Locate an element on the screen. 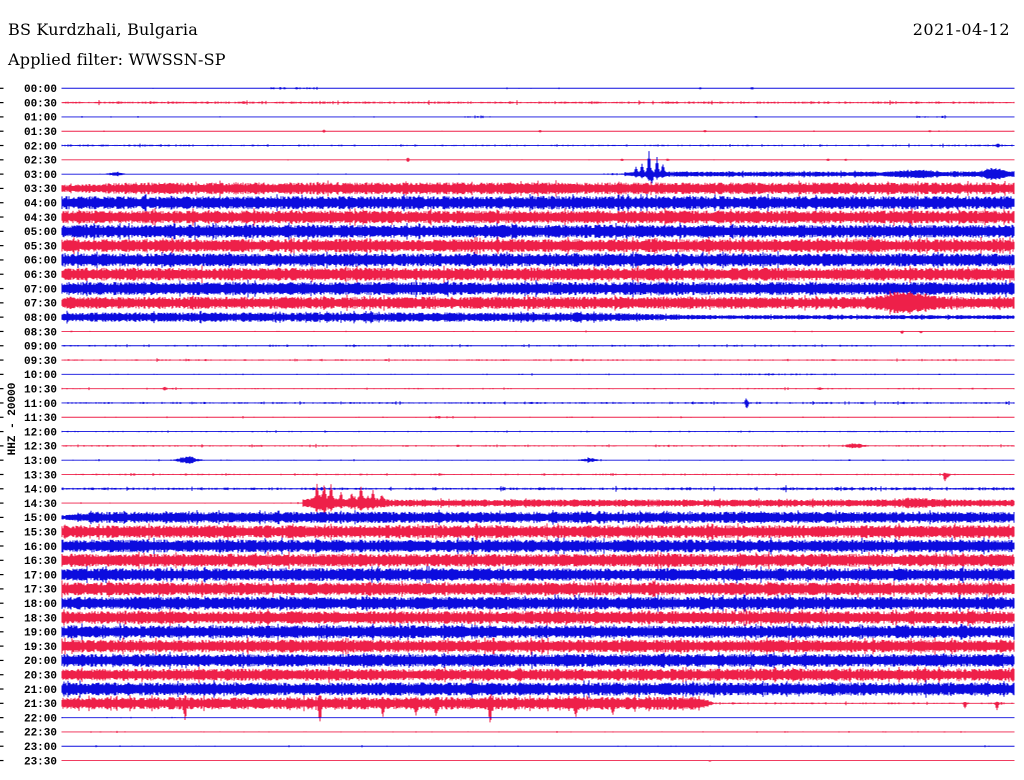 This screenshot has width=1024, height=780. time-label-0130: 01:30 is located at coordinates (40, 133).